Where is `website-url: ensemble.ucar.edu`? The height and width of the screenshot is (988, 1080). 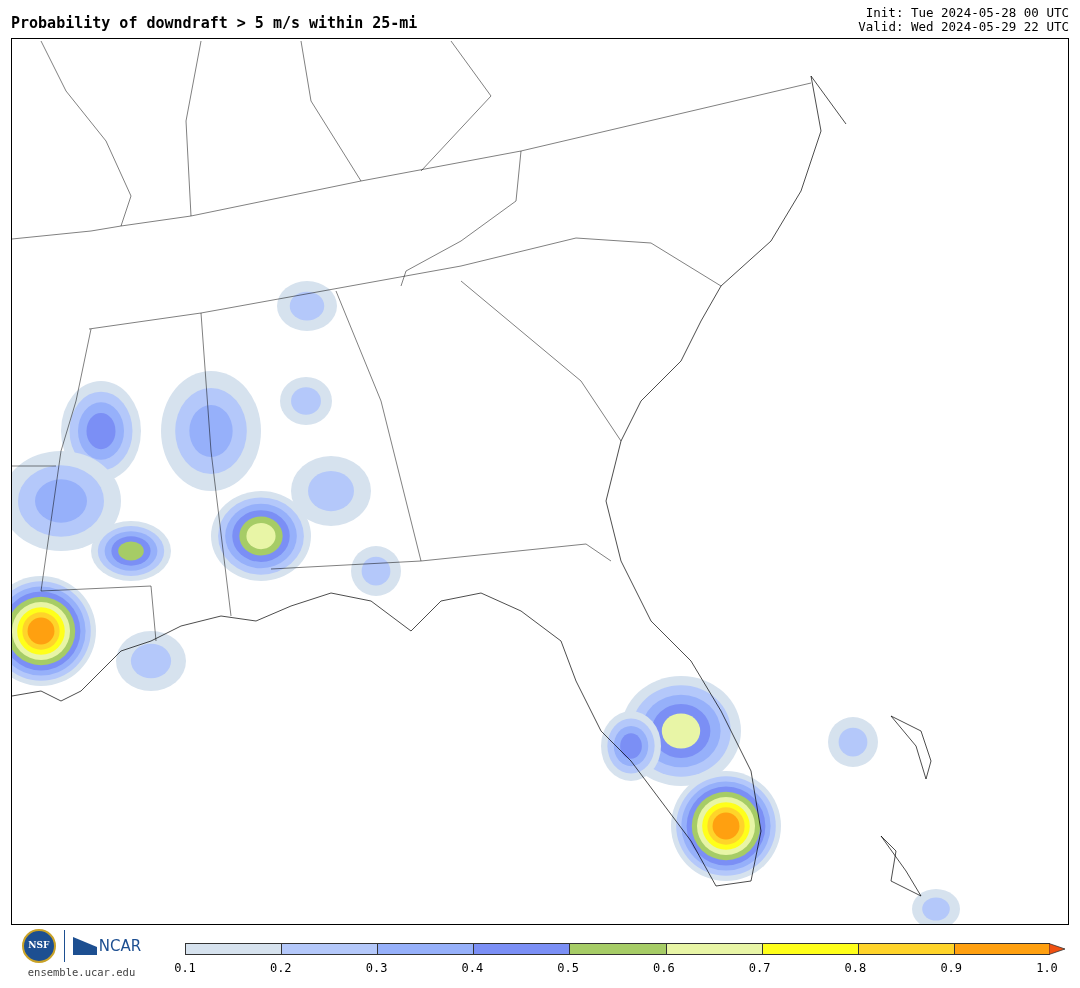
website-url: ensemble.ucar.edu is located at coordinates (81, 972).